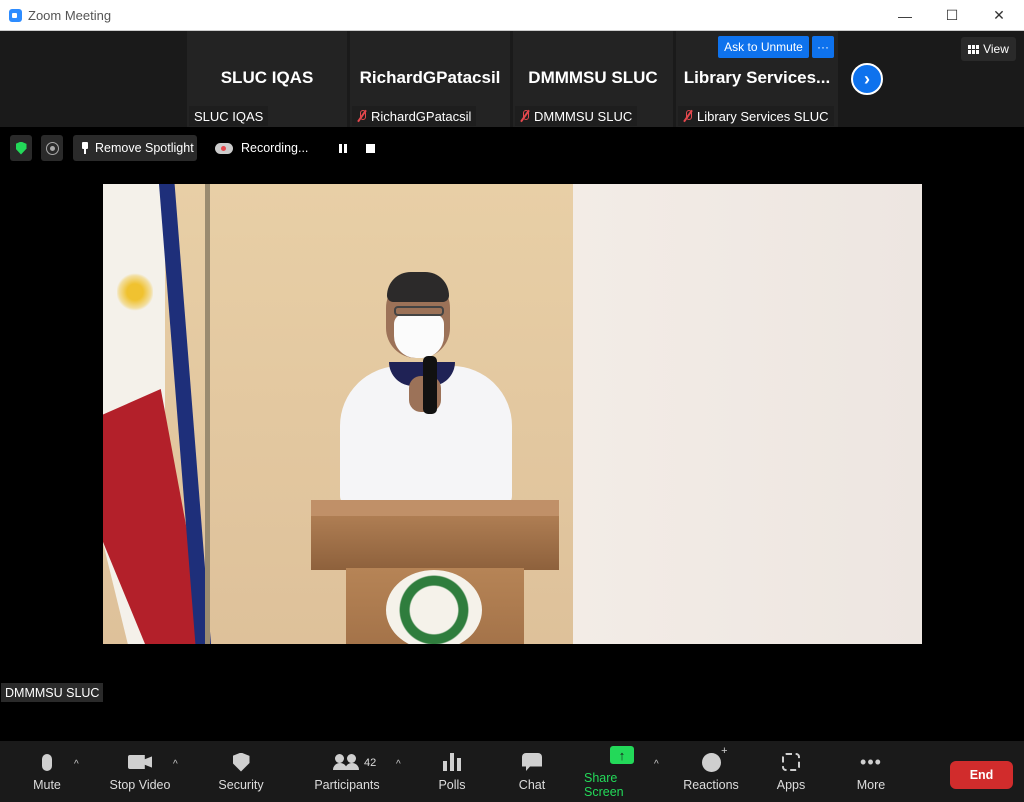 This screenshot has width=1024, height=802. What do you see at coordinates (370, 763) in the screenshot?
I see `participants-count: 42` at bounding box center [370, 763].